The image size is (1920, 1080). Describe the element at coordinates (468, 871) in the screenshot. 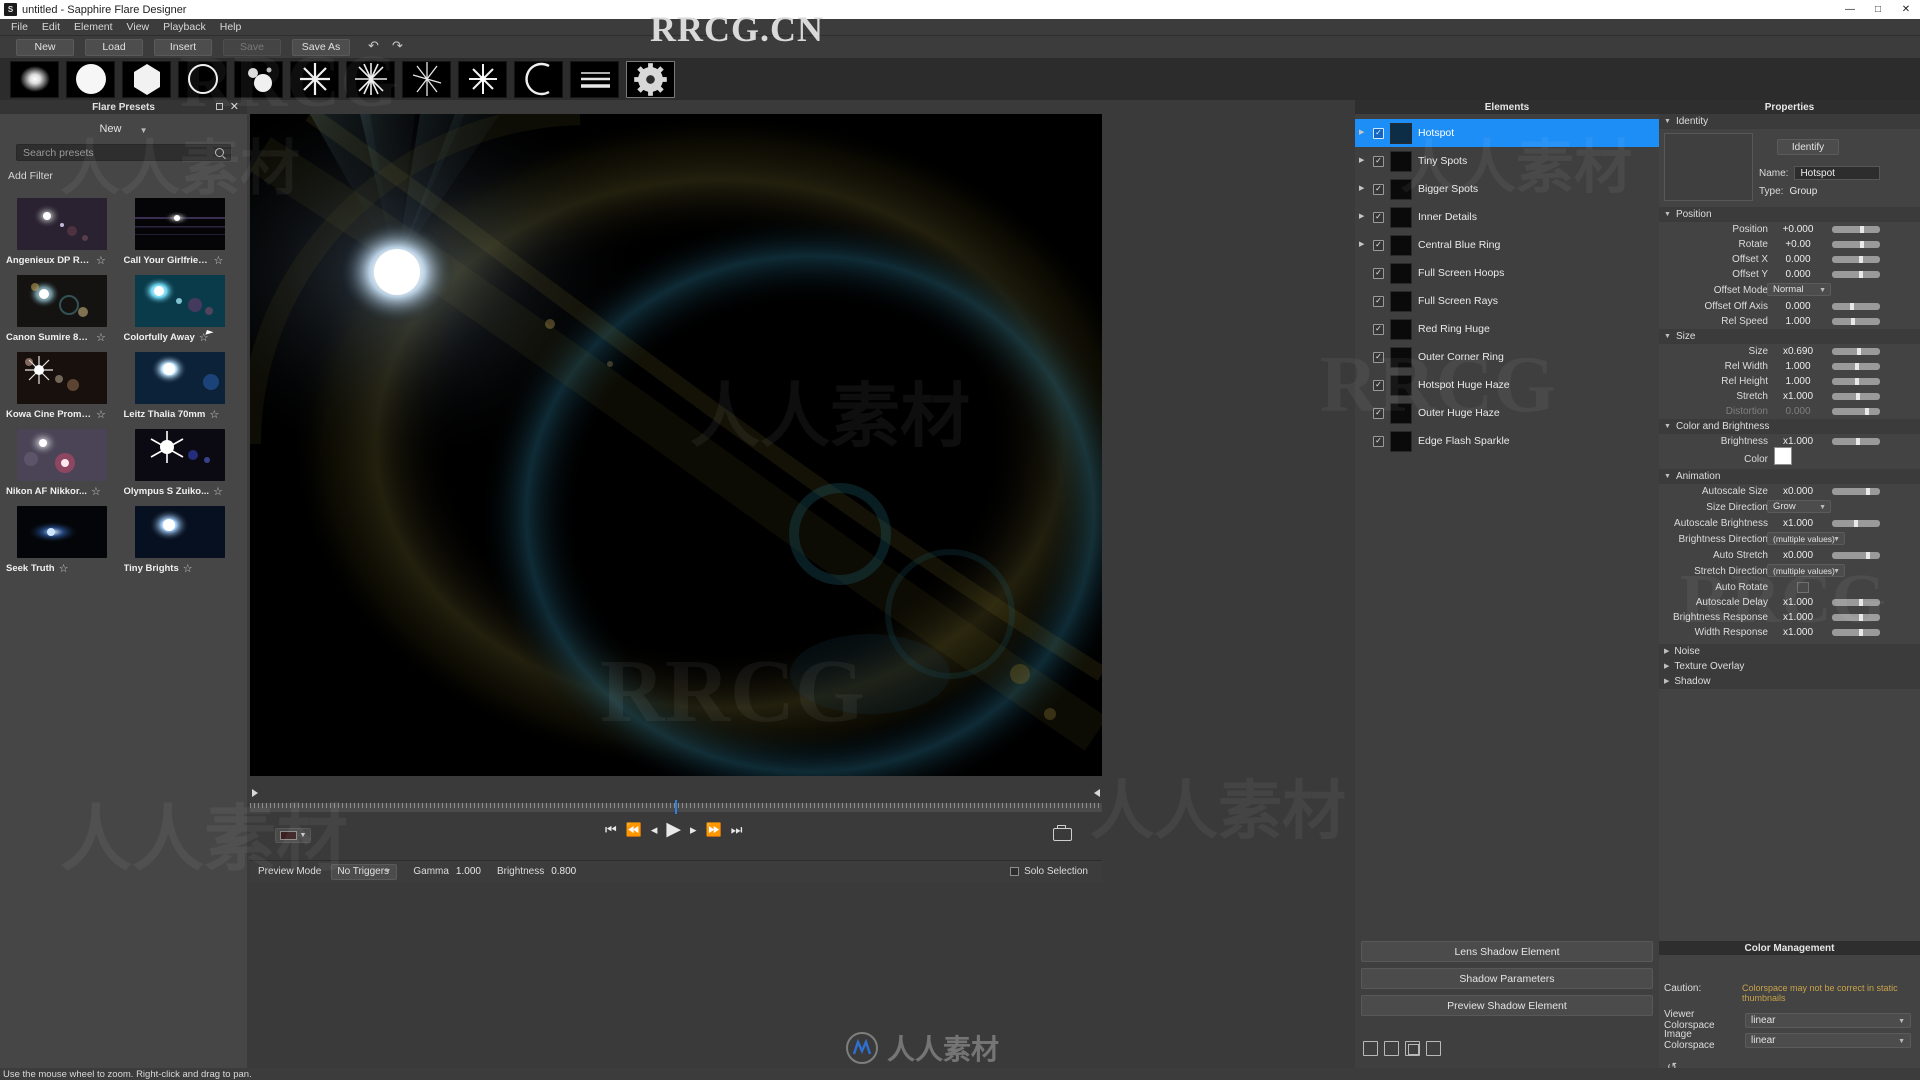

I see `gamma-value: 1.000` at that location.